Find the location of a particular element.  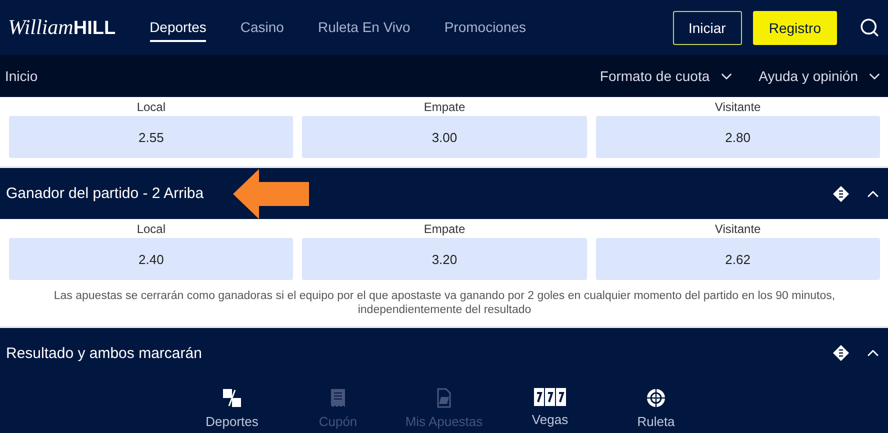

odds-button: 2.62 is located at coordinates (738, 259).